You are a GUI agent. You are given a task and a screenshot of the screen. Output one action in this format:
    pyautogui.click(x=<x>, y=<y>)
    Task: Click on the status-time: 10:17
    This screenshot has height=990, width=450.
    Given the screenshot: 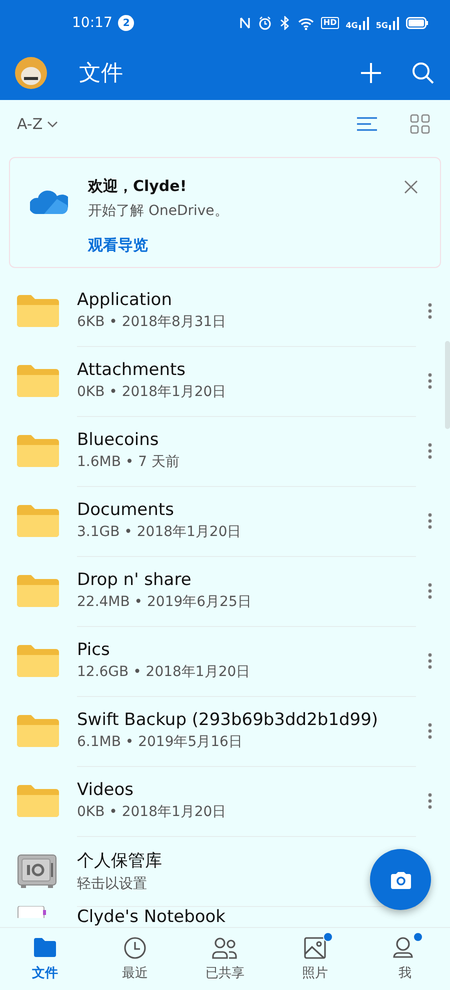 What is the action you would take?
    pyautogui.click(x=92, y=23)
    